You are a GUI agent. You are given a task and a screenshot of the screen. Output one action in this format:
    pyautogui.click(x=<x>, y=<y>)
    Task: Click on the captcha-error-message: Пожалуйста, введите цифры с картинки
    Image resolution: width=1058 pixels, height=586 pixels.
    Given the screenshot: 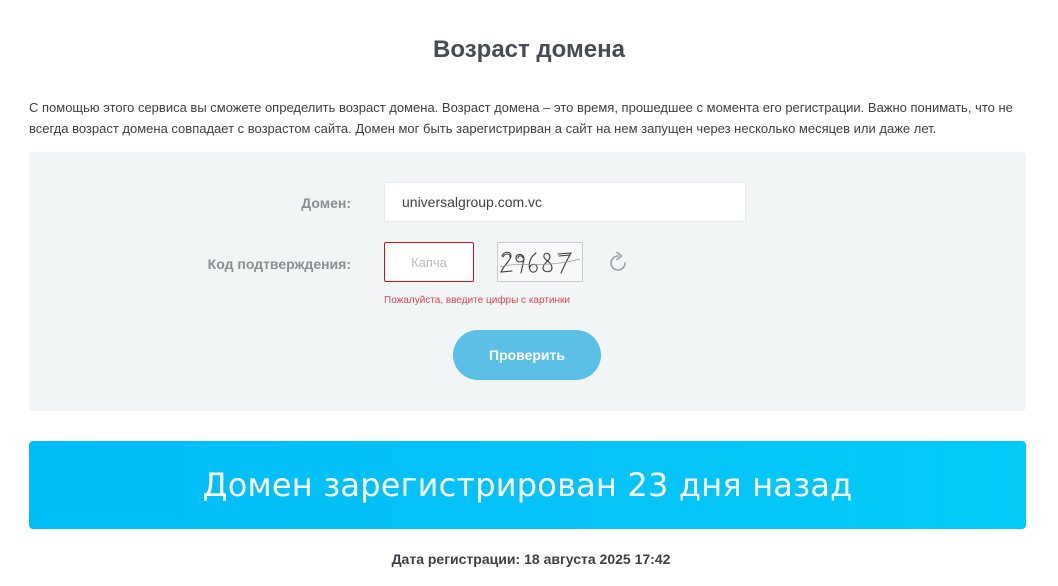 What is the action you would take?
    pyautogui.click(x=477, y=300)
    